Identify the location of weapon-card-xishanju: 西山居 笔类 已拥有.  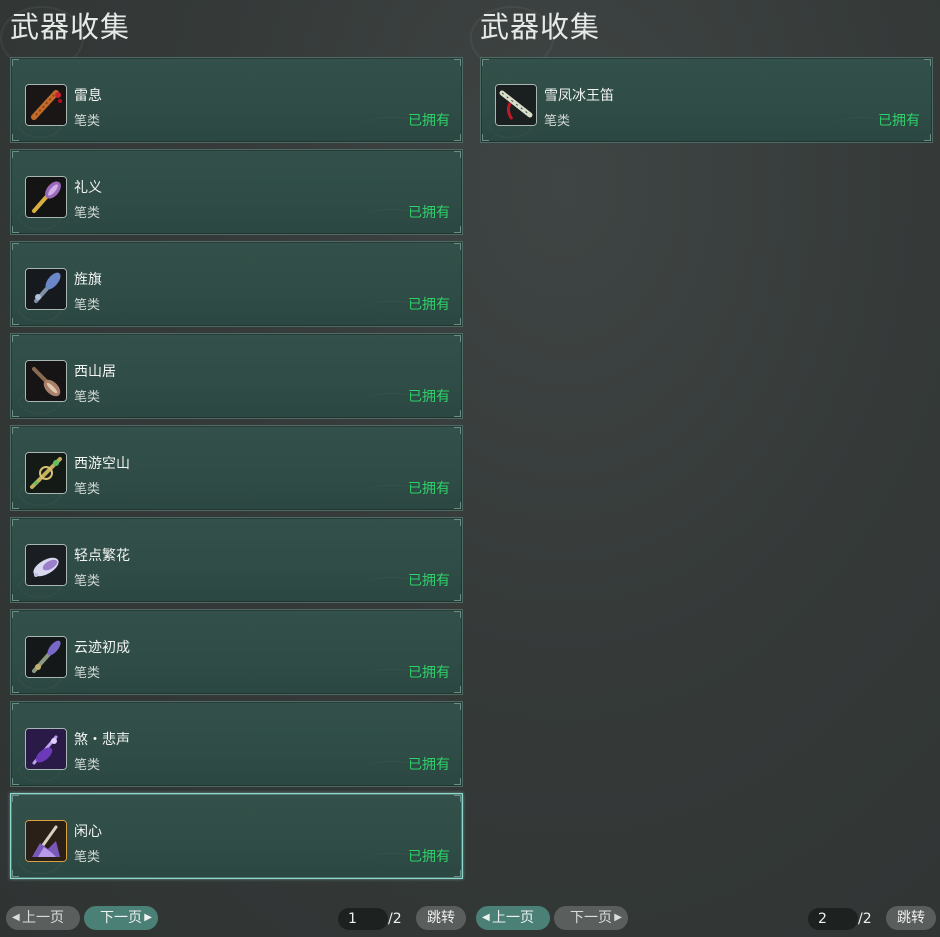
(236, 376).